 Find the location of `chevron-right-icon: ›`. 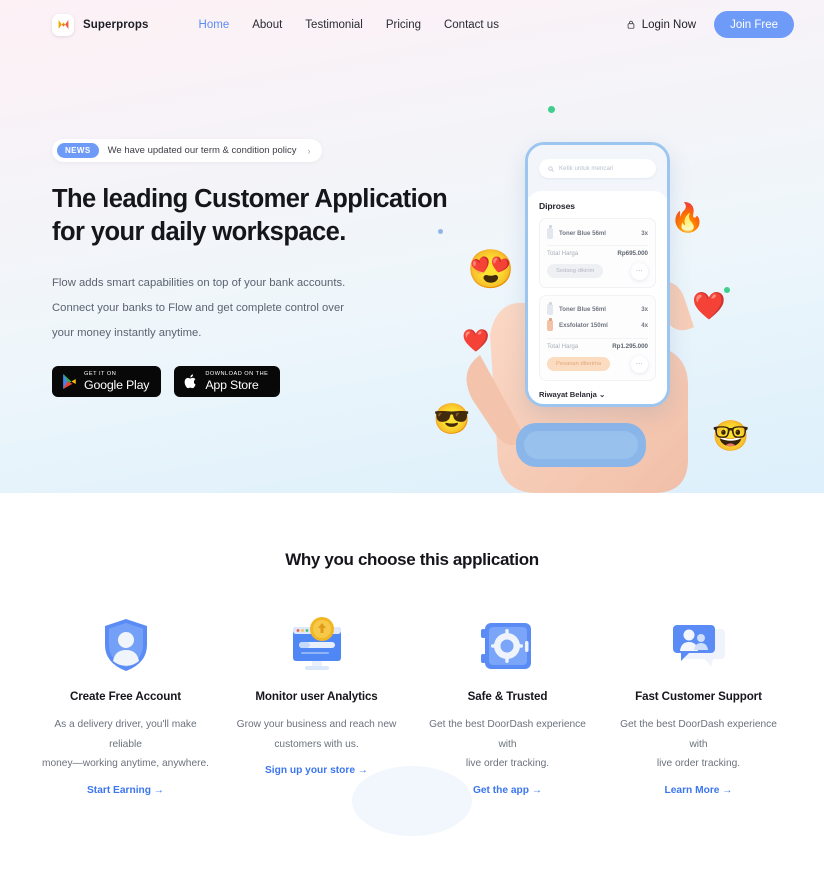

chevron-right-icon: › is located at coordinates (309, 150).